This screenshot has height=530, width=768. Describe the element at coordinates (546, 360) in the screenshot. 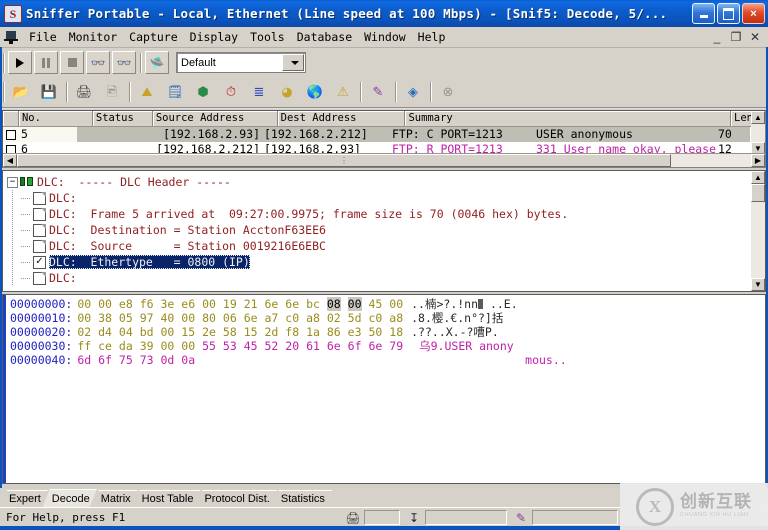

I see `hex-ascii: mous..` at that location.